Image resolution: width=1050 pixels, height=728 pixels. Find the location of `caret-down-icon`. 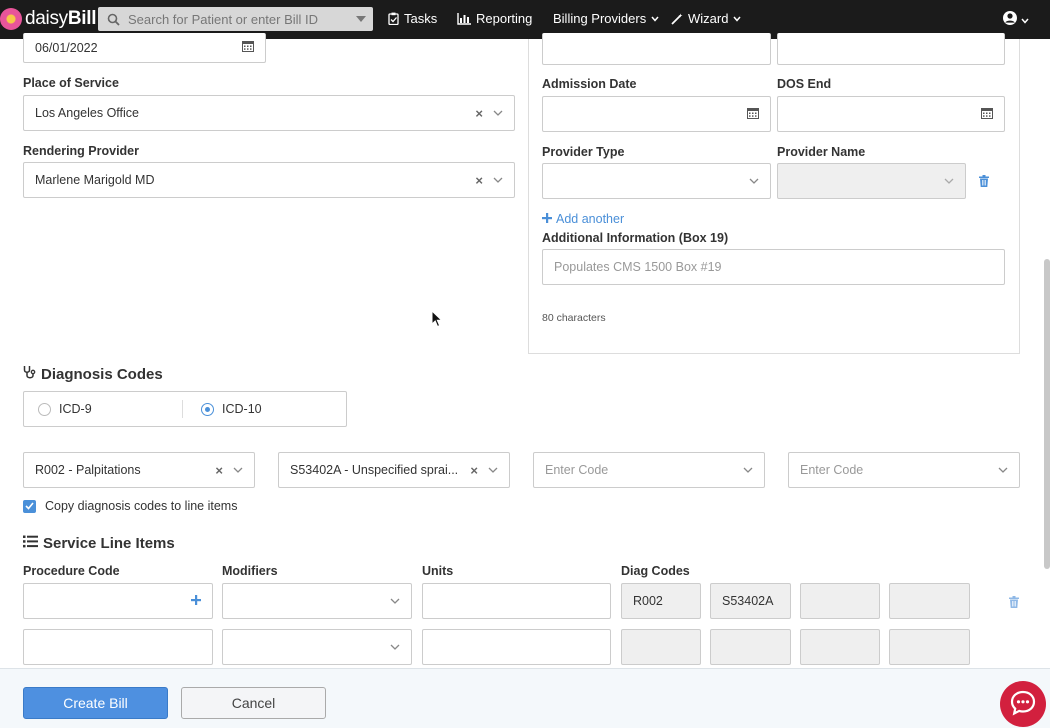

caret-down-icon is located at coordinates (361, 19).